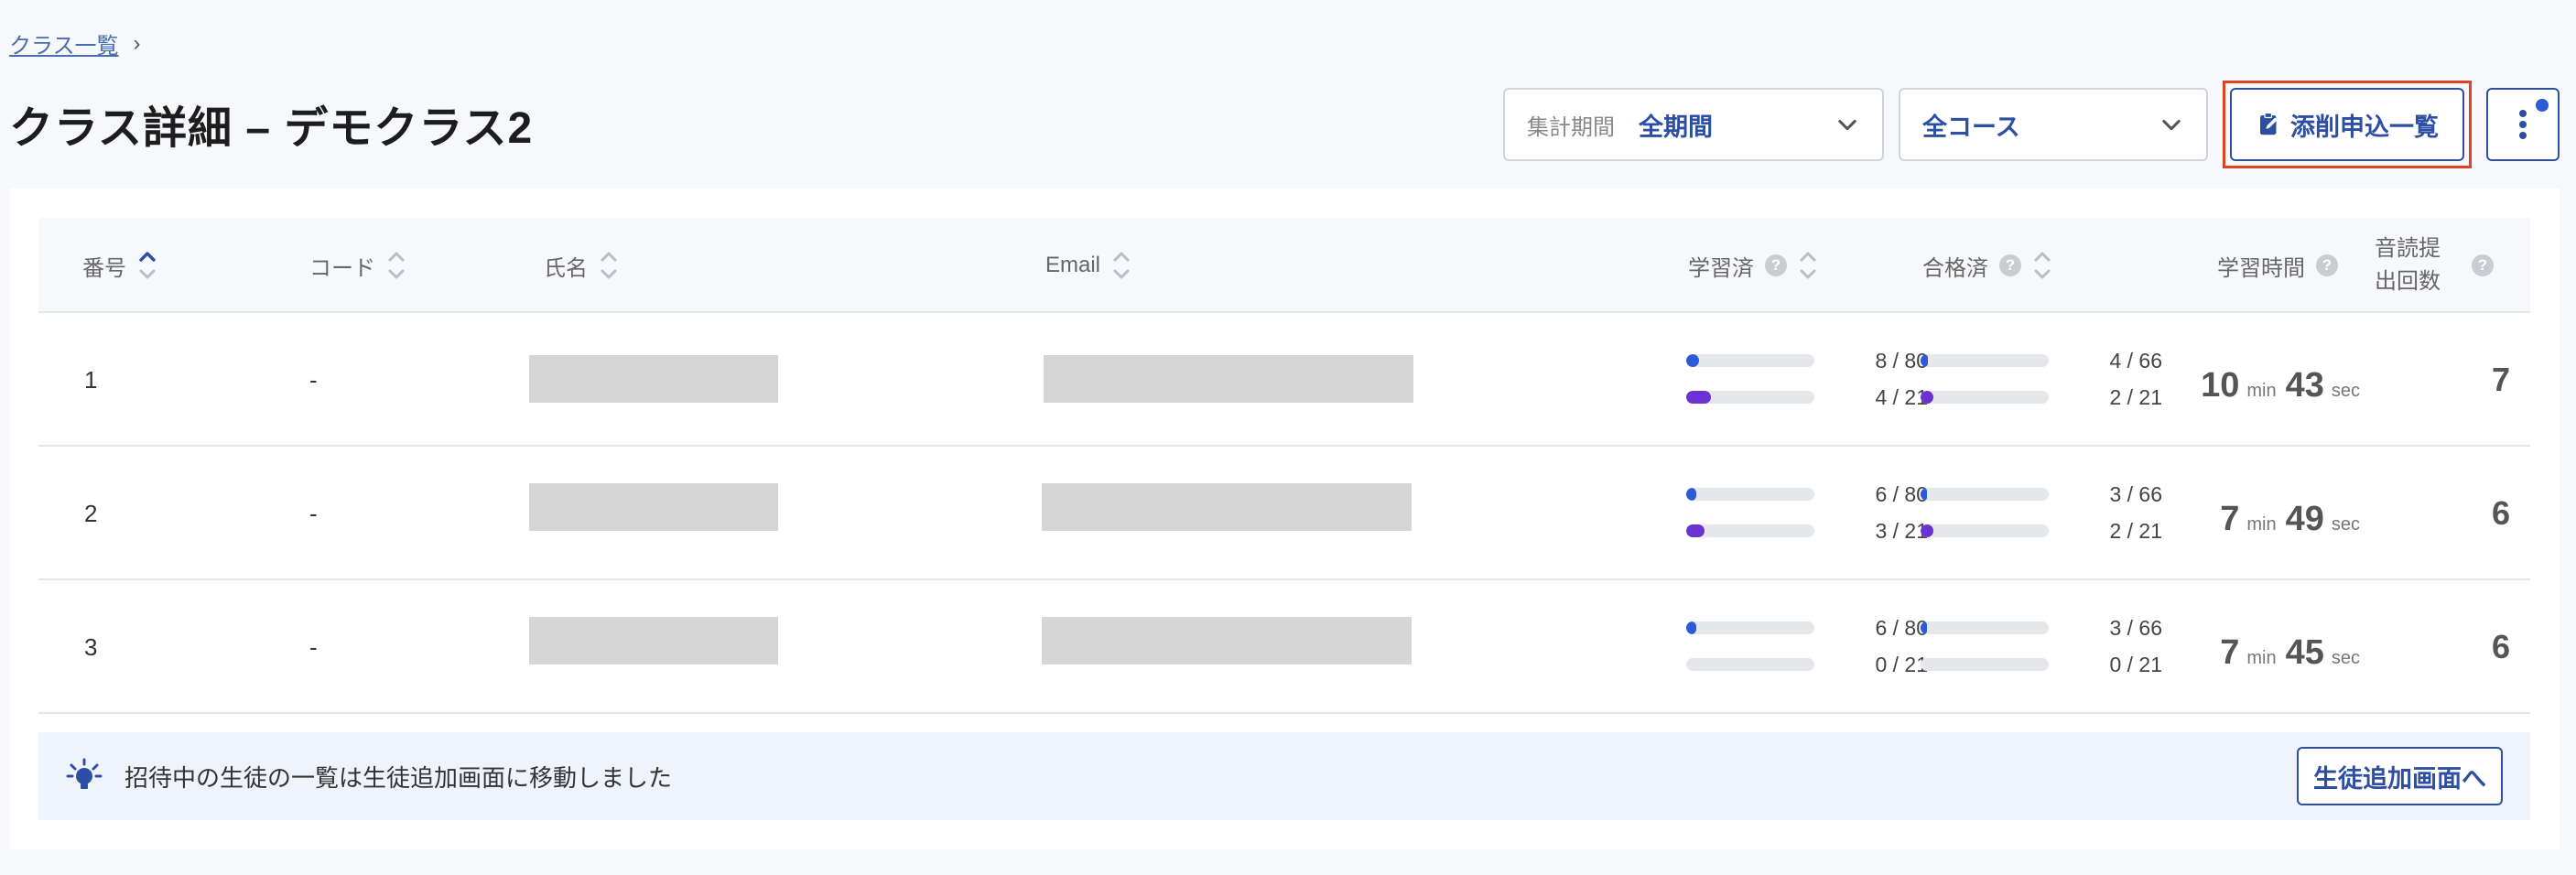  I want to click on header-reading-count: 音読提 出回数 ?, so click(2435, 265).